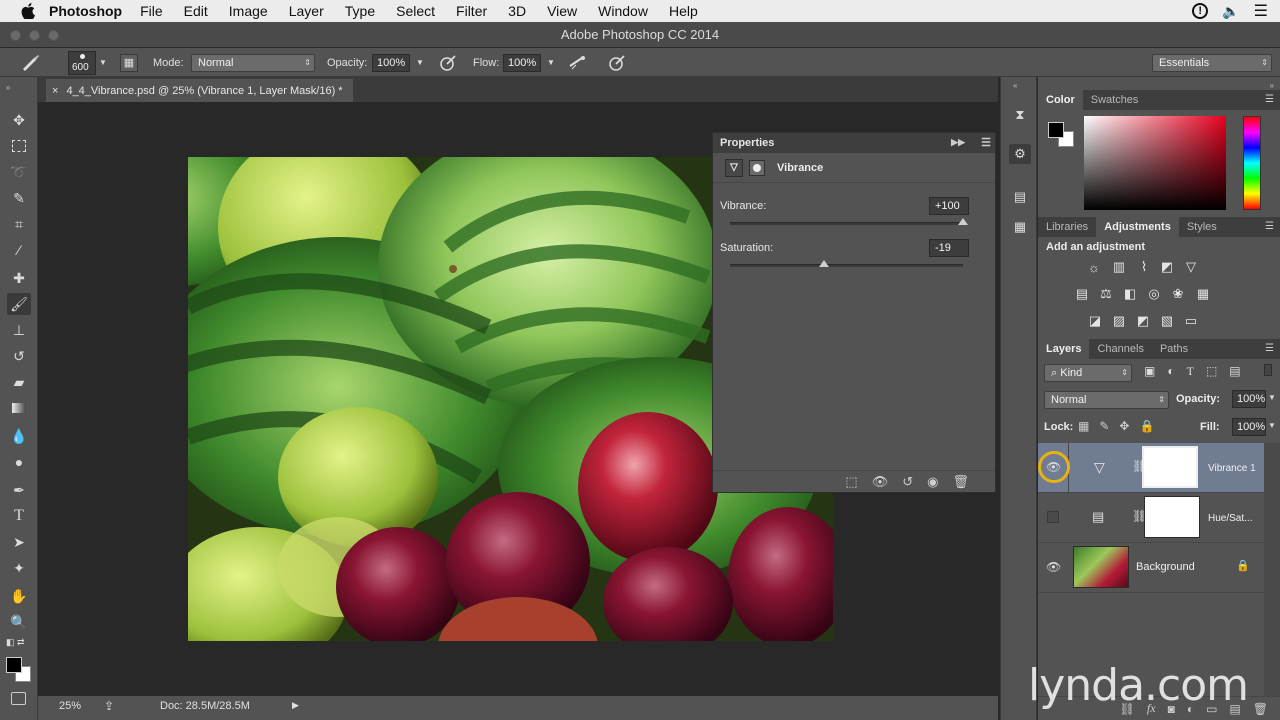  Describe the element at coordinates (19, 250) in the screenshot. I see `eyedropper-tool-icon: ⁄` at that location.